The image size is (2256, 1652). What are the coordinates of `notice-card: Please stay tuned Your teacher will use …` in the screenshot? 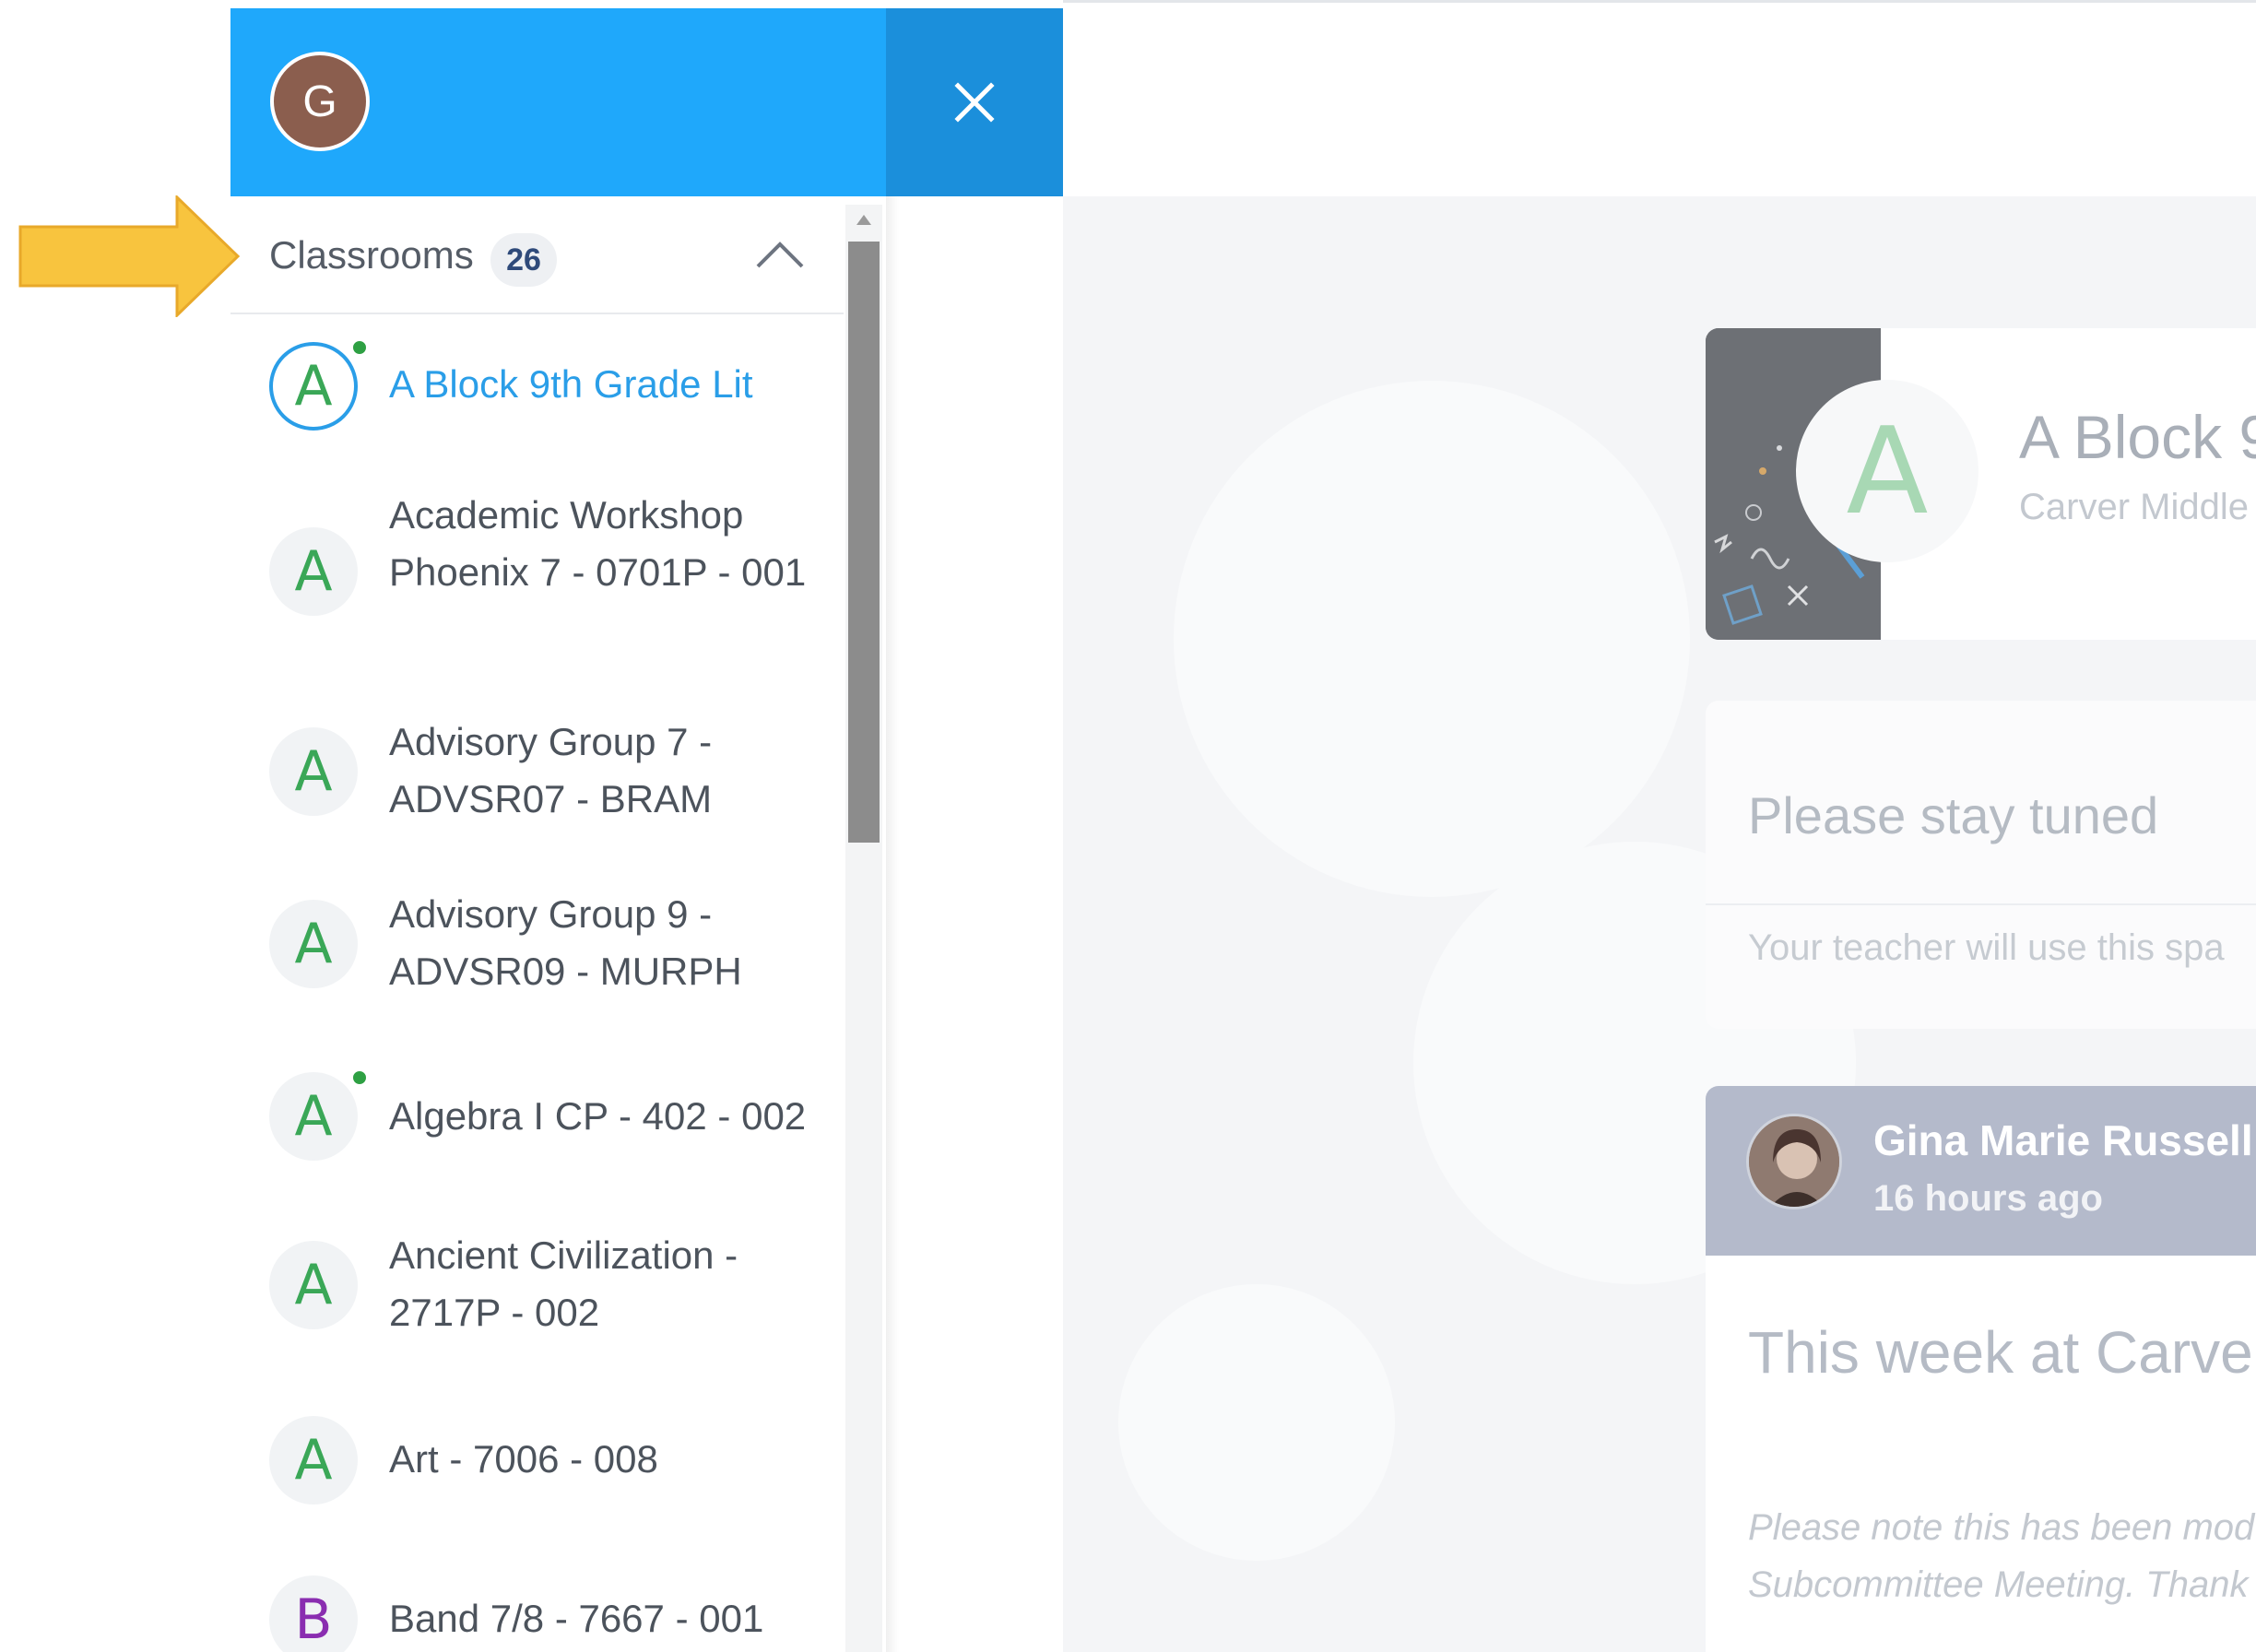 It's located at (1981, 865).